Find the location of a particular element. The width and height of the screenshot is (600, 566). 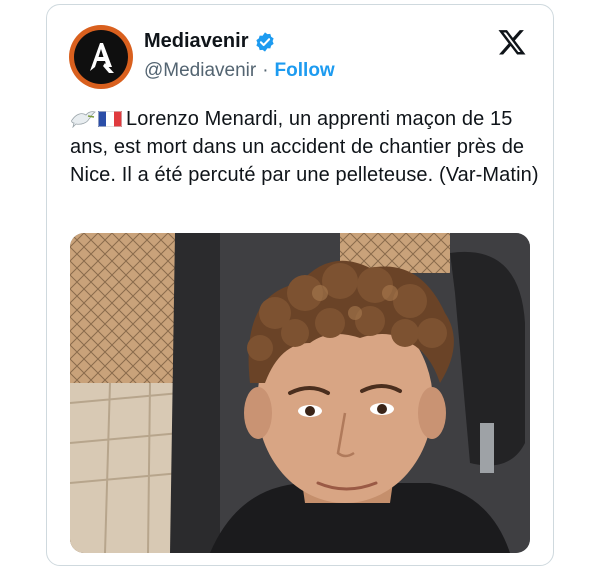

display-name: Mediavenir is located at coordinates (210, 41).